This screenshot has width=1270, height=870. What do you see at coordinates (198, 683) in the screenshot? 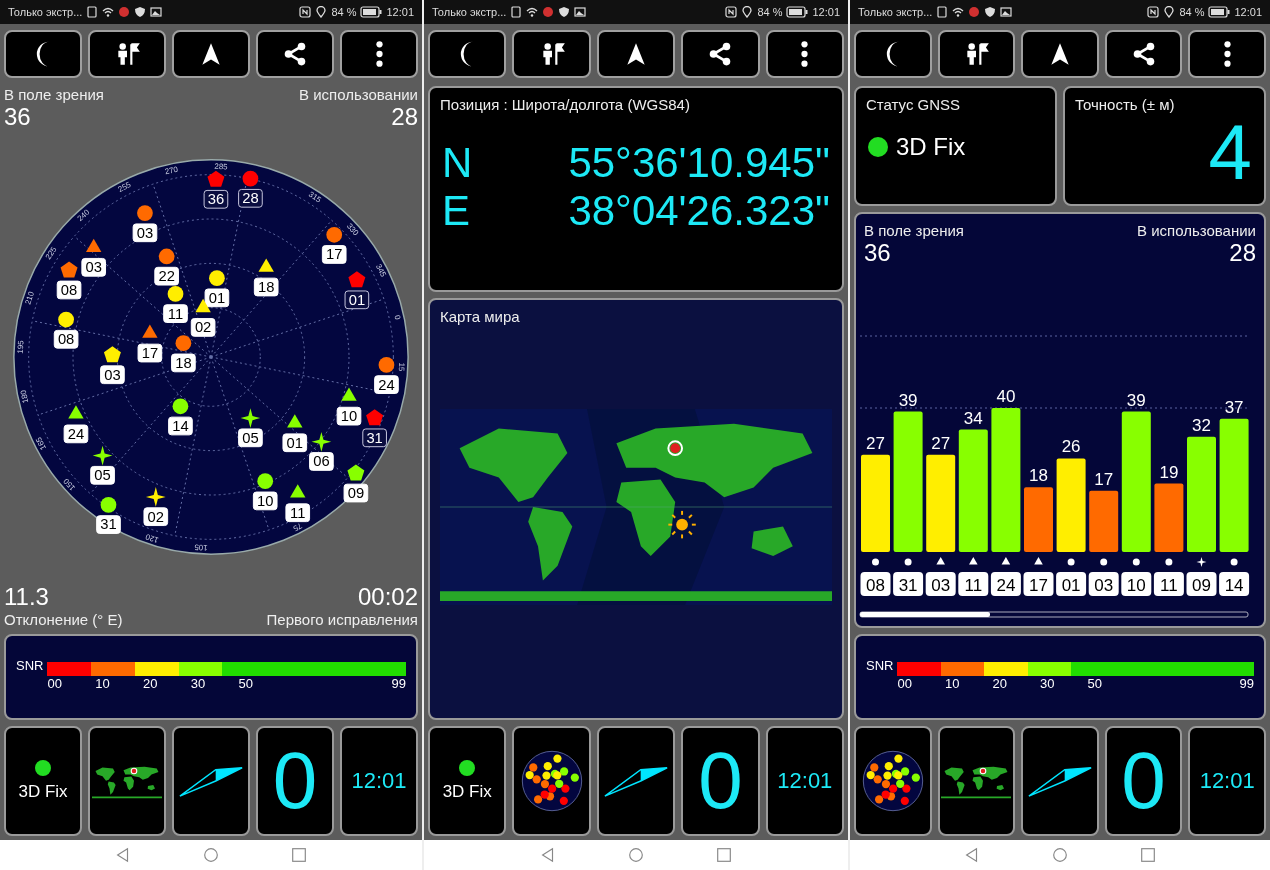
I see `snr-tick-label: 30` at bounding box center [198, 683].